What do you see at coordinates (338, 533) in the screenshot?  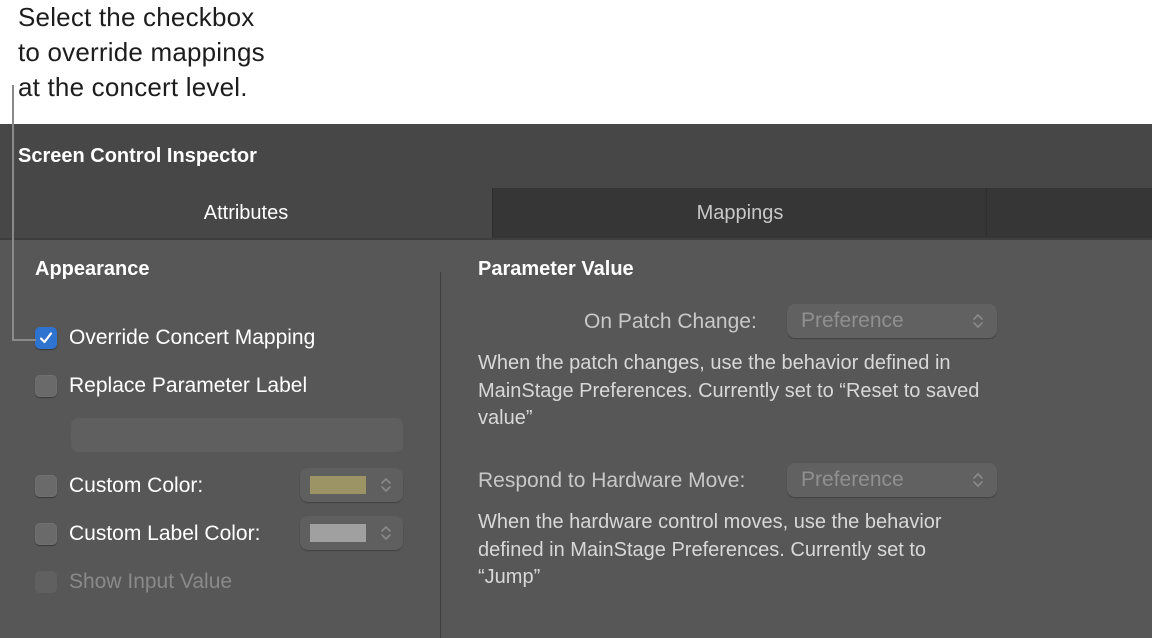 I see `custom-label-color-swatch` at bounding box center [338, 533].